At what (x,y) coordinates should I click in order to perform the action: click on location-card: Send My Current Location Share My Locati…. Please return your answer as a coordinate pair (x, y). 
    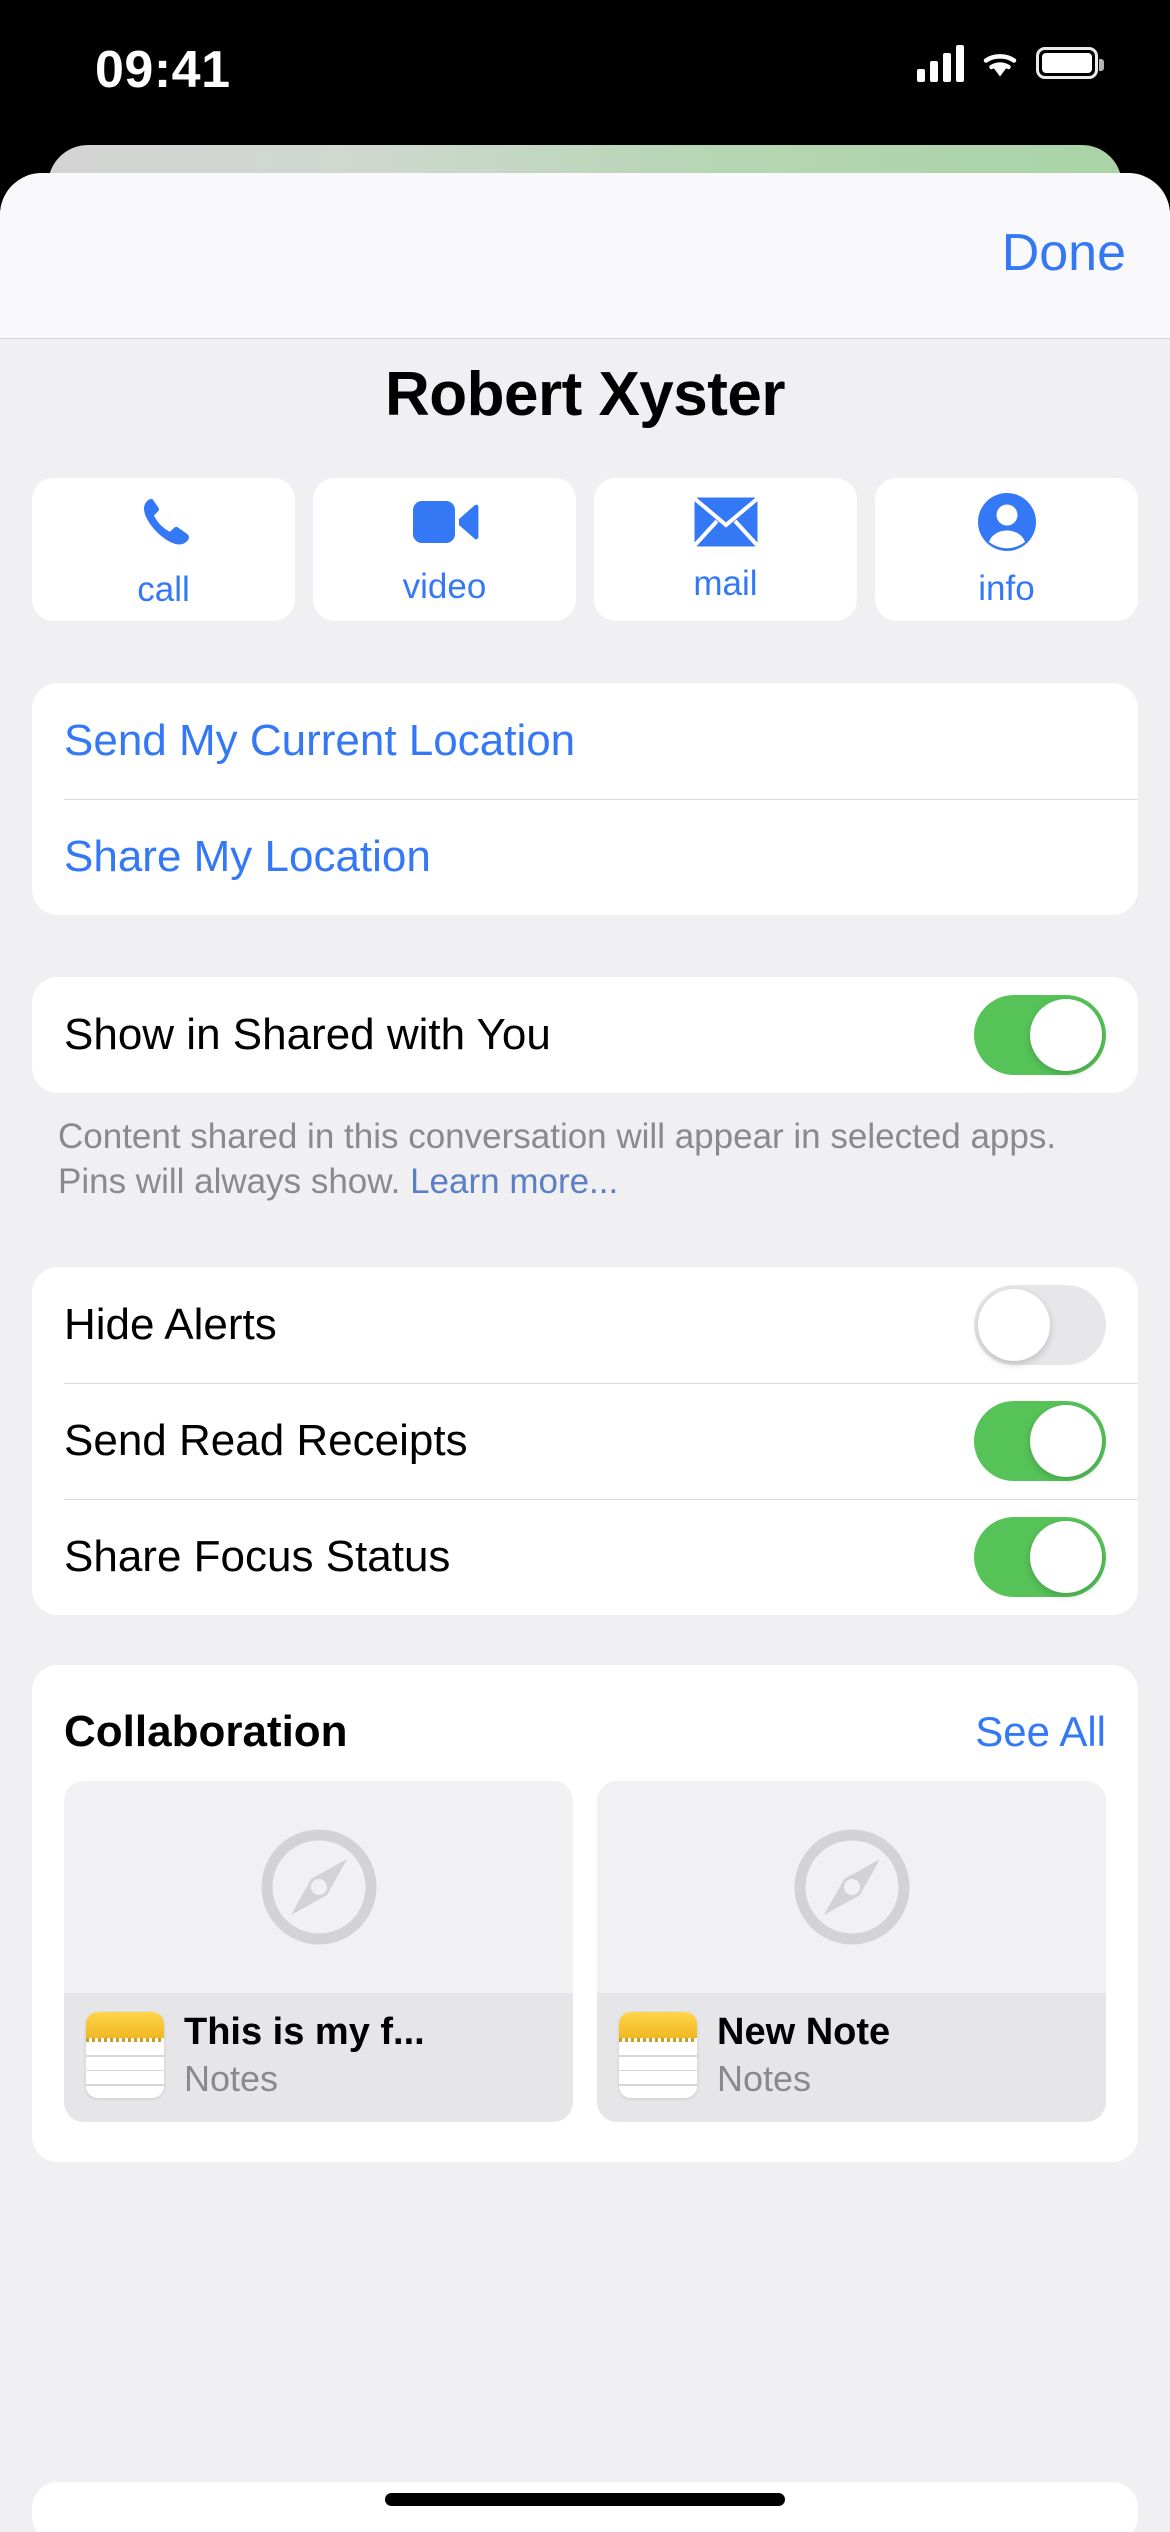
    Looking at the image, I should click on (585, 799).